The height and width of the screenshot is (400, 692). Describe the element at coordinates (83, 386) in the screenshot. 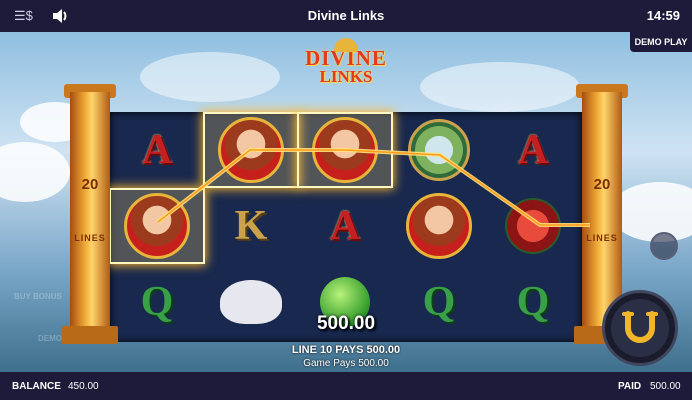

I see `balance-value: 450.00` at that location.